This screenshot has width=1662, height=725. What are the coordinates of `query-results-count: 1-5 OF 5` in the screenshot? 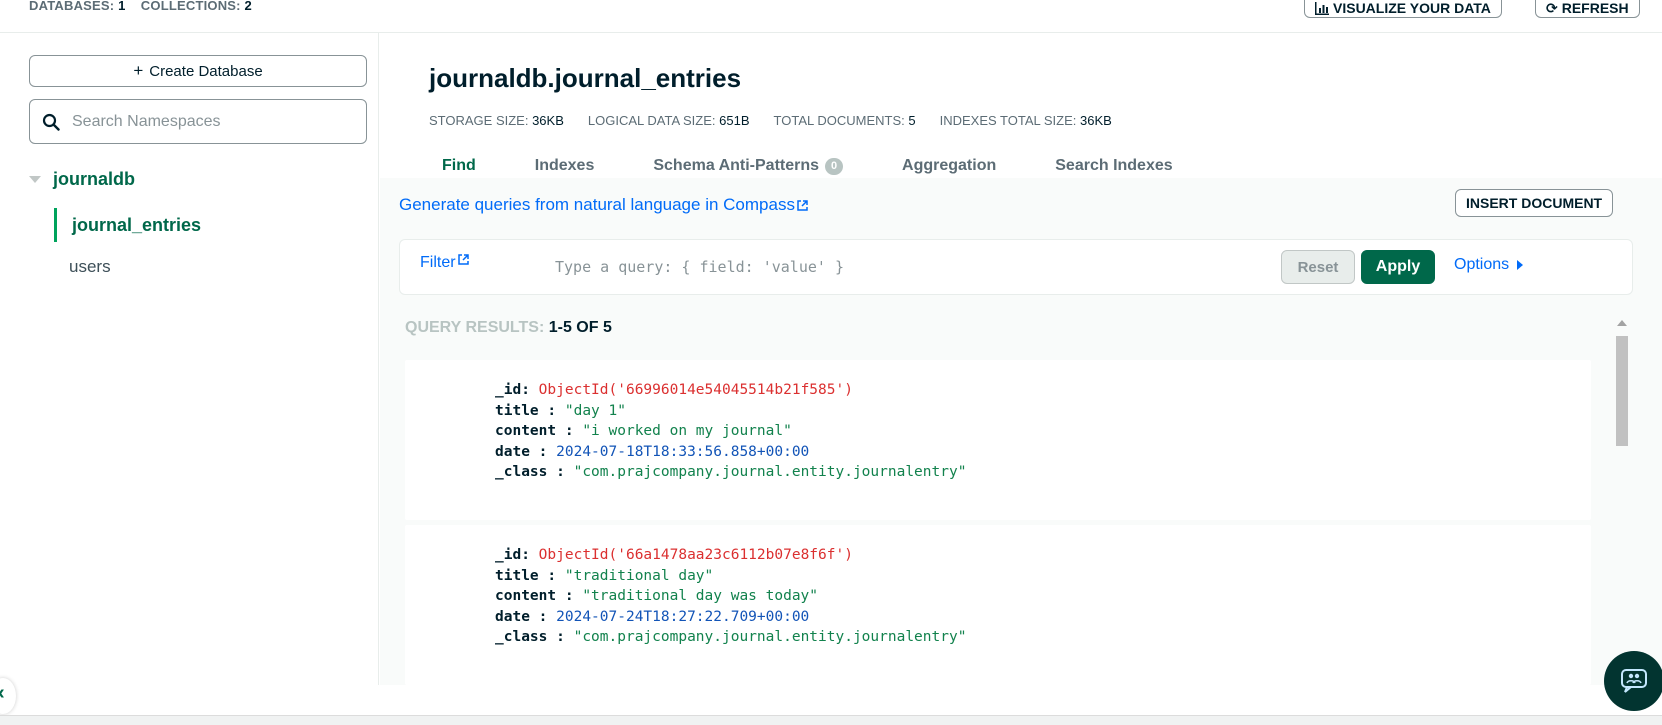 It's located at (580, 327).